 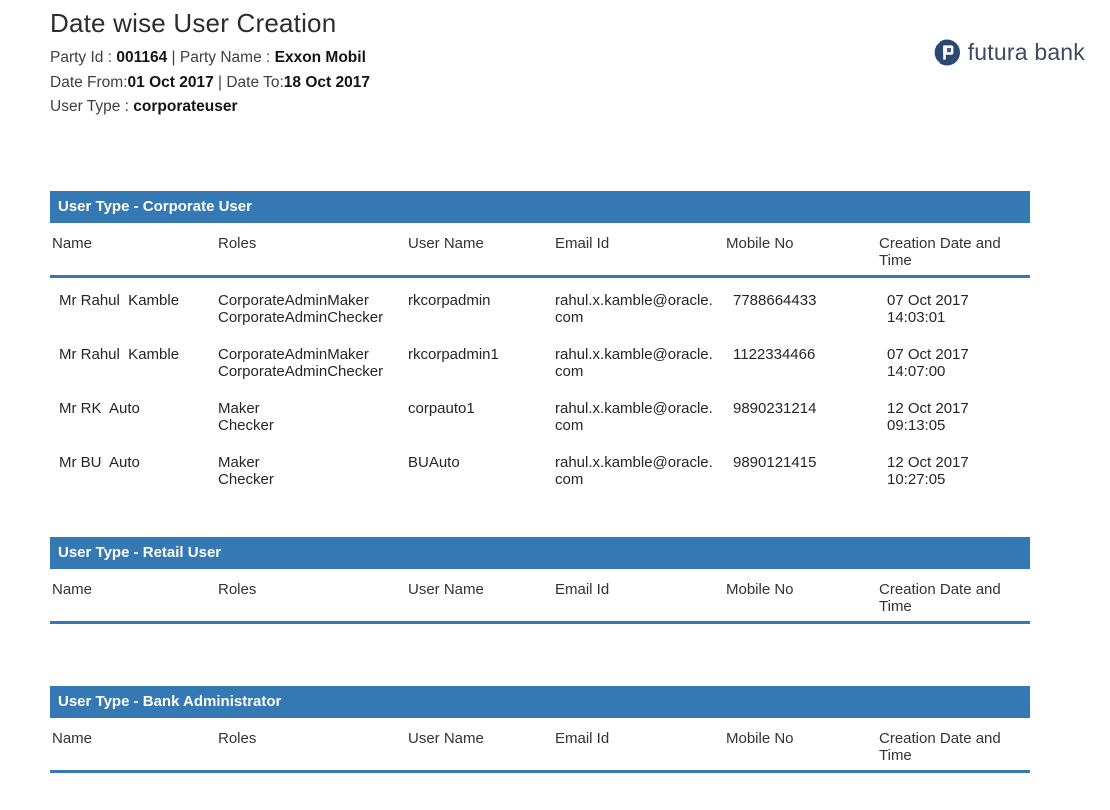 I want to click on date-from-value: 01 Oct 2017, so click(x=170, y=82).